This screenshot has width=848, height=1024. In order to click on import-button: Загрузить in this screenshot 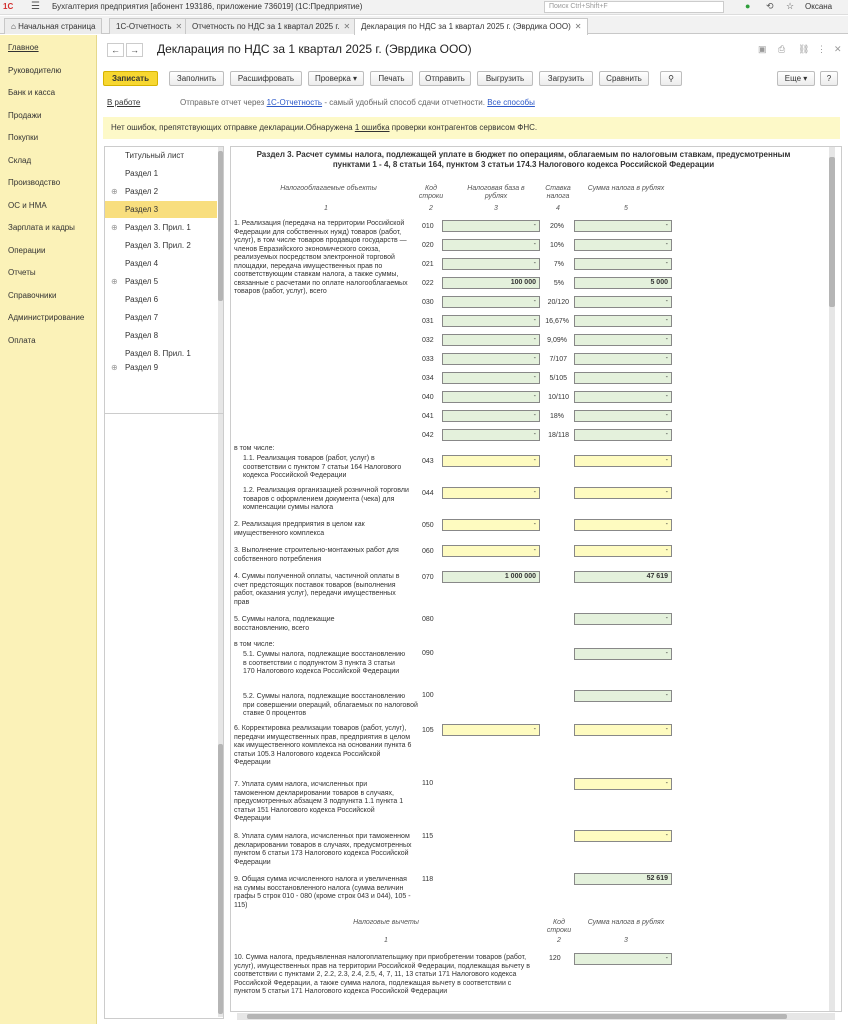, I will do `click(566, 78)`.